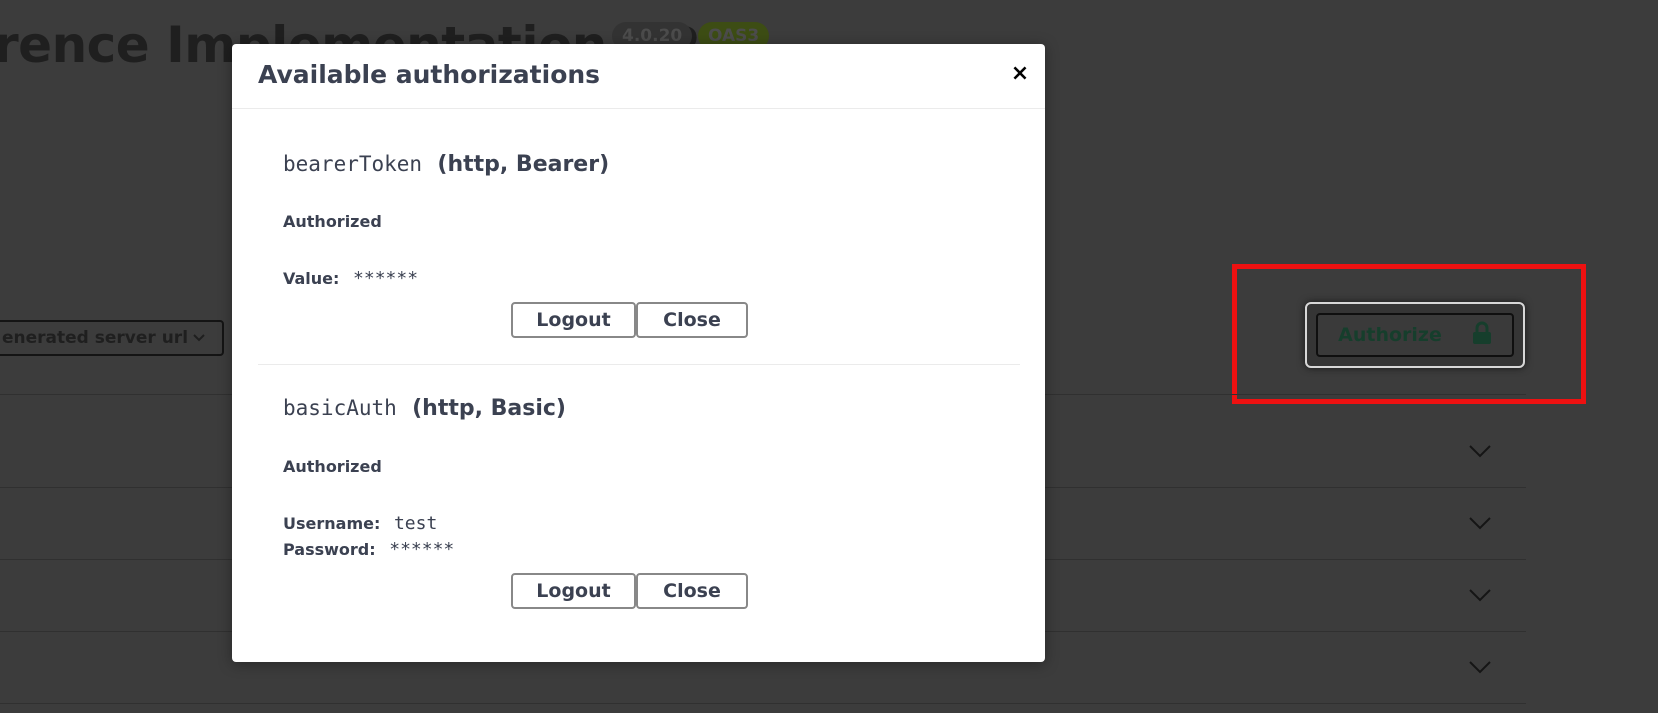 This screenshot has height=713, width=1658. Describe the element at coordinates (332, 523) in the screenshot. I see `username-label: Username:` at that location.